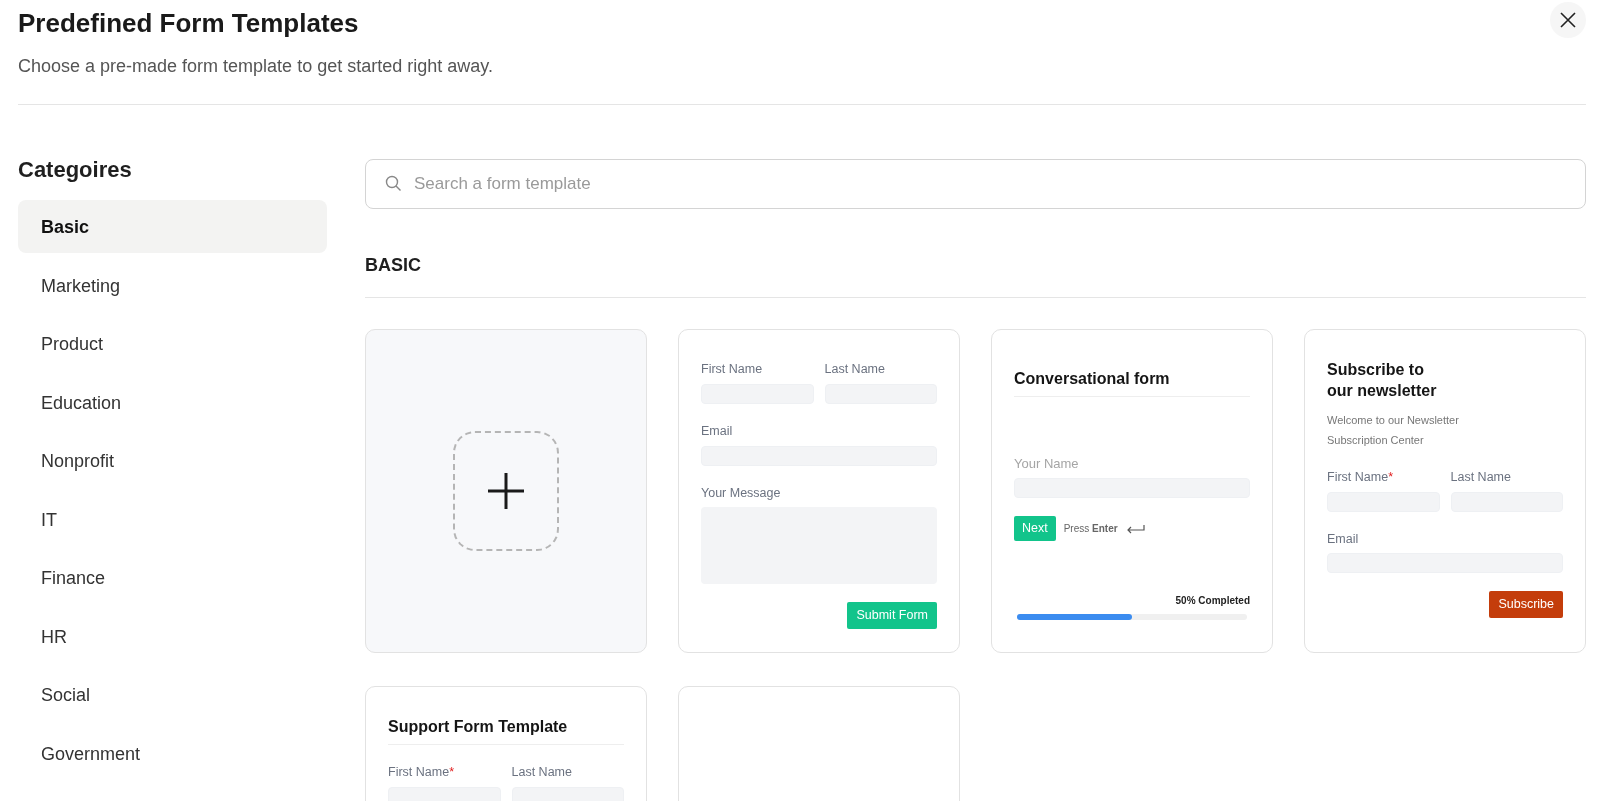  Describe the element at coordinates (1047, 464) in the screenshot. I see `field-label: Your Name` at that location.